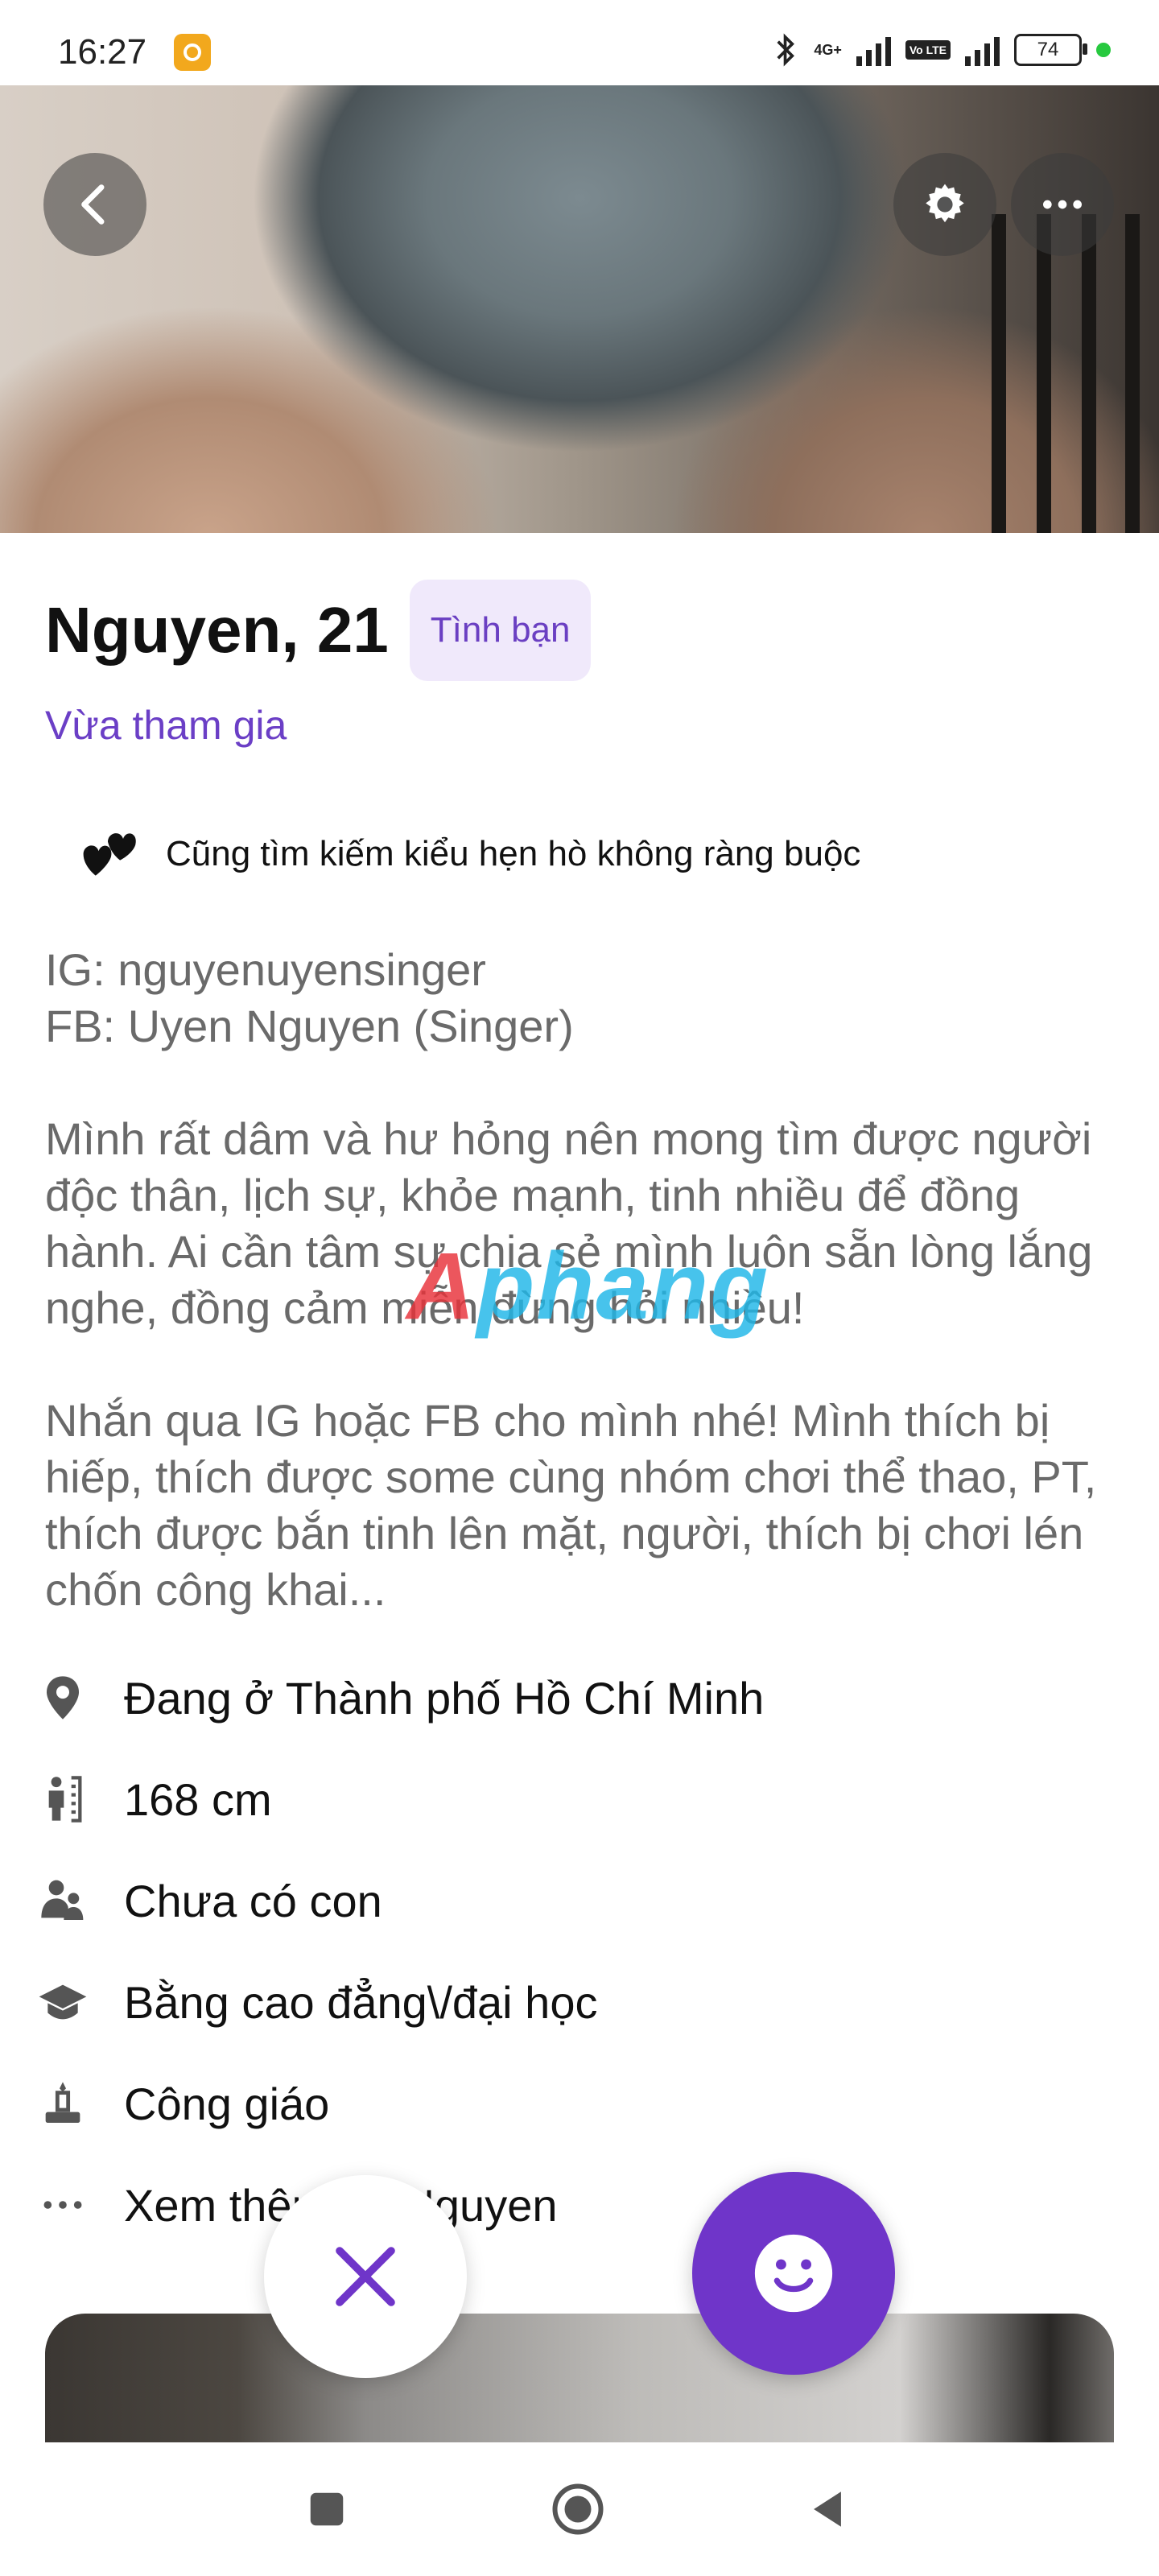 Image resolution: width=1159 pixels, height=2576 pixels. I want to click on settings-button, so click(944, 204).